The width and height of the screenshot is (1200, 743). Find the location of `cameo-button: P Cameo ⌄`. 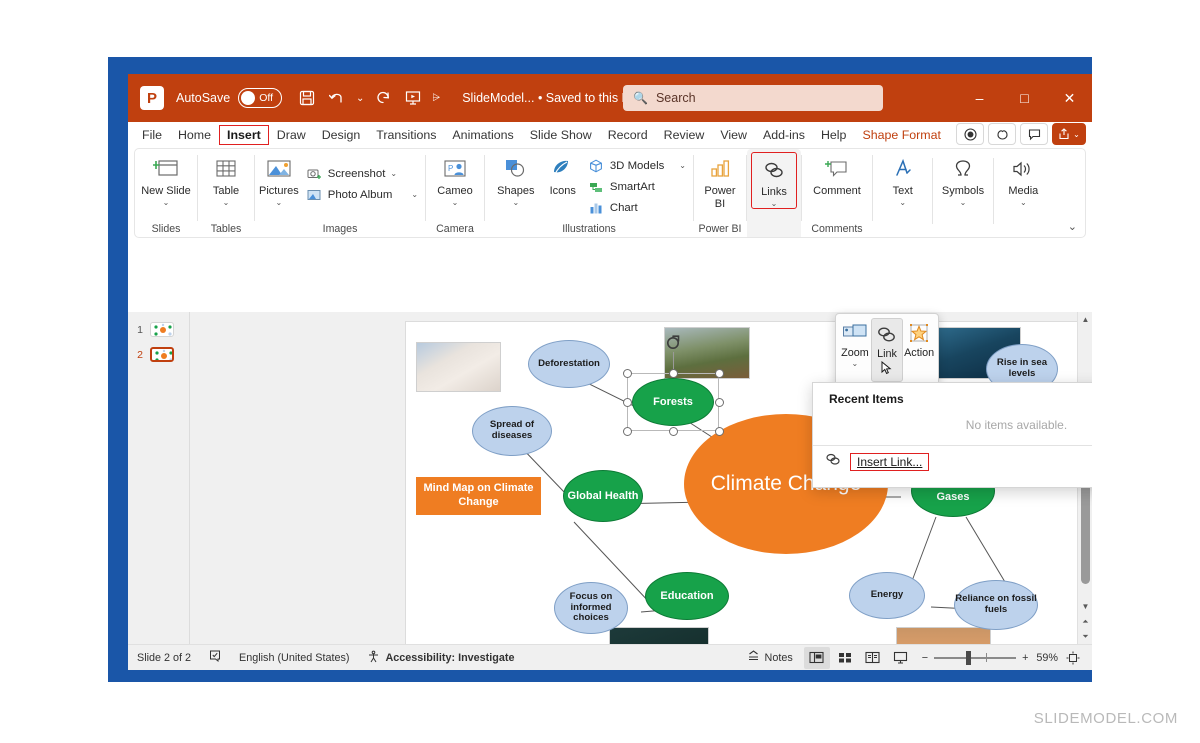

cameo-button: P Cameo ⌄ is located at coordinates (455, 179).